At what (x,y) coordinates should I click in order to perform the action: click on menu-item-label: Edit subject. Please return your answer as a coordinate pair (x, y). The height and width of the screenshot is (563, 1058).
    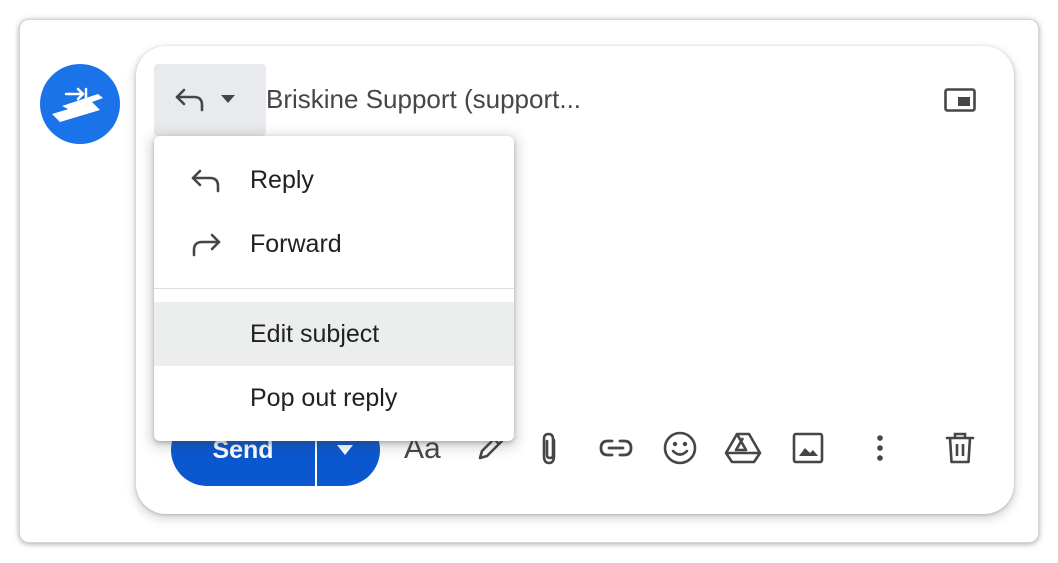
    Looking at the image, I should click on (315, 334).